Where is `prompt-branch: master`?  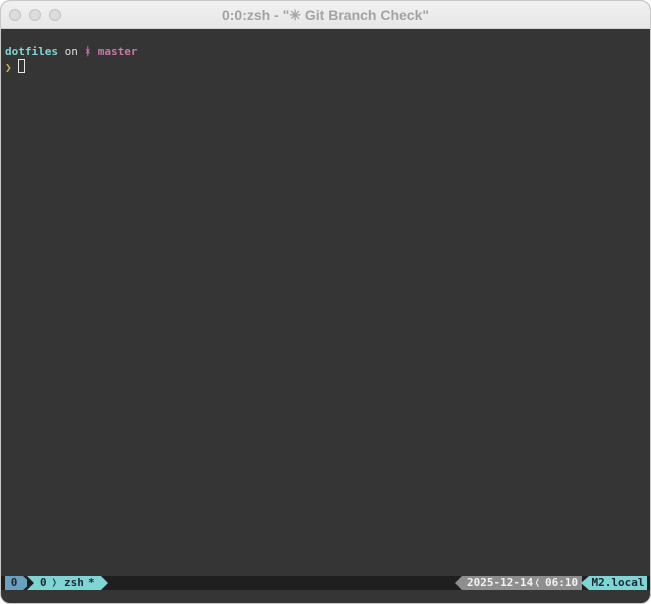
prompt-branch: master is located at coordinates (117, 51).